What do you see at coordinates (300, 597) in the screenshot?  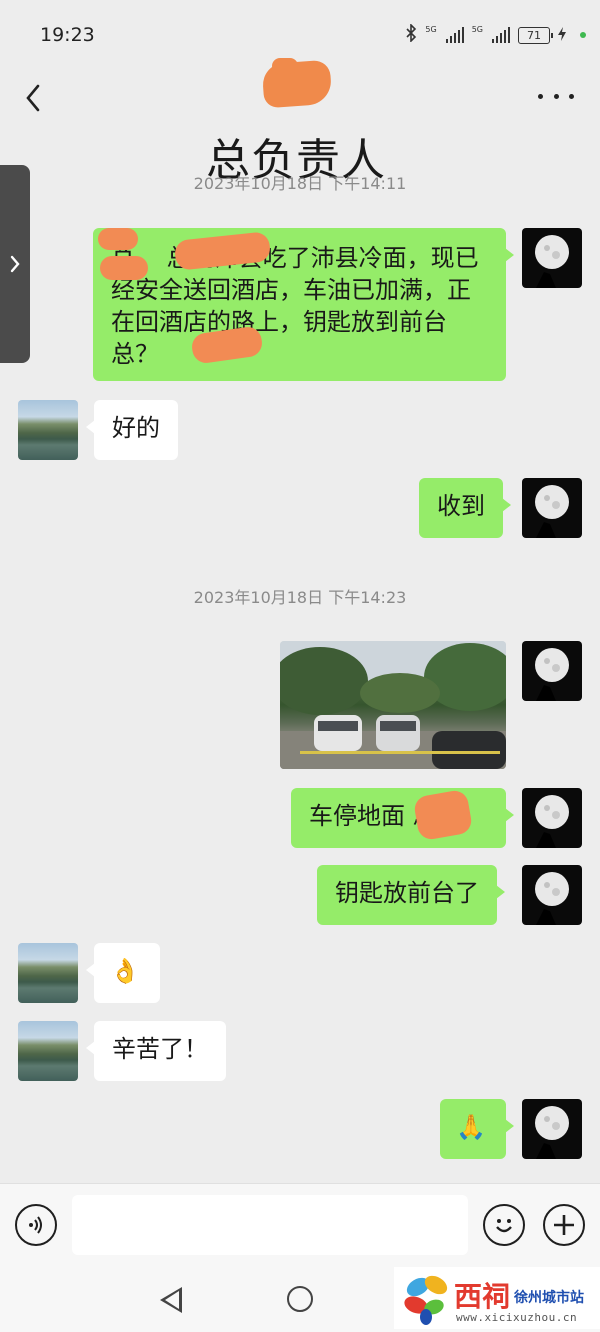 I see `message-timestamp: 2023年10月18日 下午14:23` at bounding box center [300, 597].